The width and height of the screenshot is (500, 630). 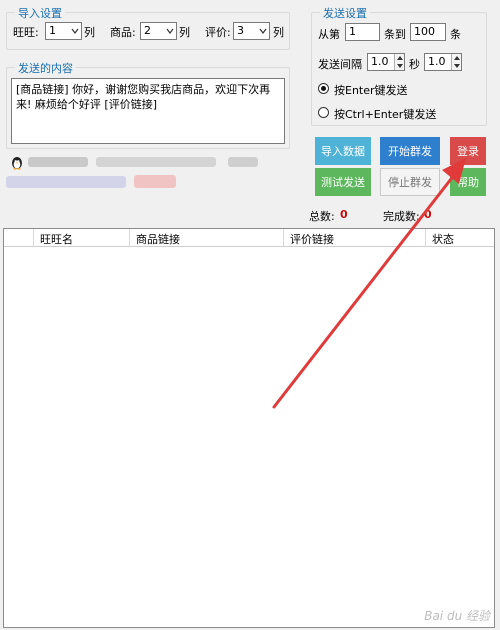 I want to click on send-content-title: 发送的内容, so click(x=45, y=68).